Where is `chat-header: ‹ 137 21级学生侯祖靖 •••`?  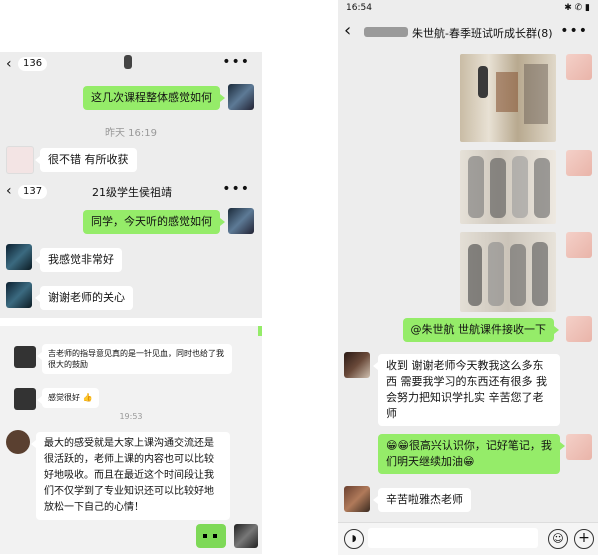
chat-header: ‹ 137 21级学生侯祖靖 ••• is located at coordinates (131, 192).